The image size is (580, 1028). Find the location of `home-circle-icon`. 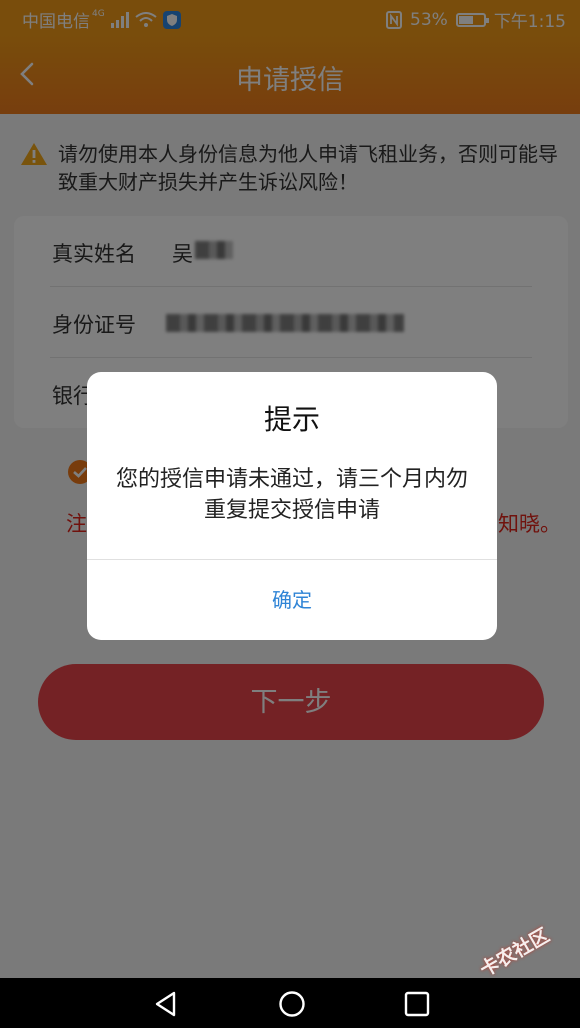

home-circle-icon is located at coordinates (292, 1004).